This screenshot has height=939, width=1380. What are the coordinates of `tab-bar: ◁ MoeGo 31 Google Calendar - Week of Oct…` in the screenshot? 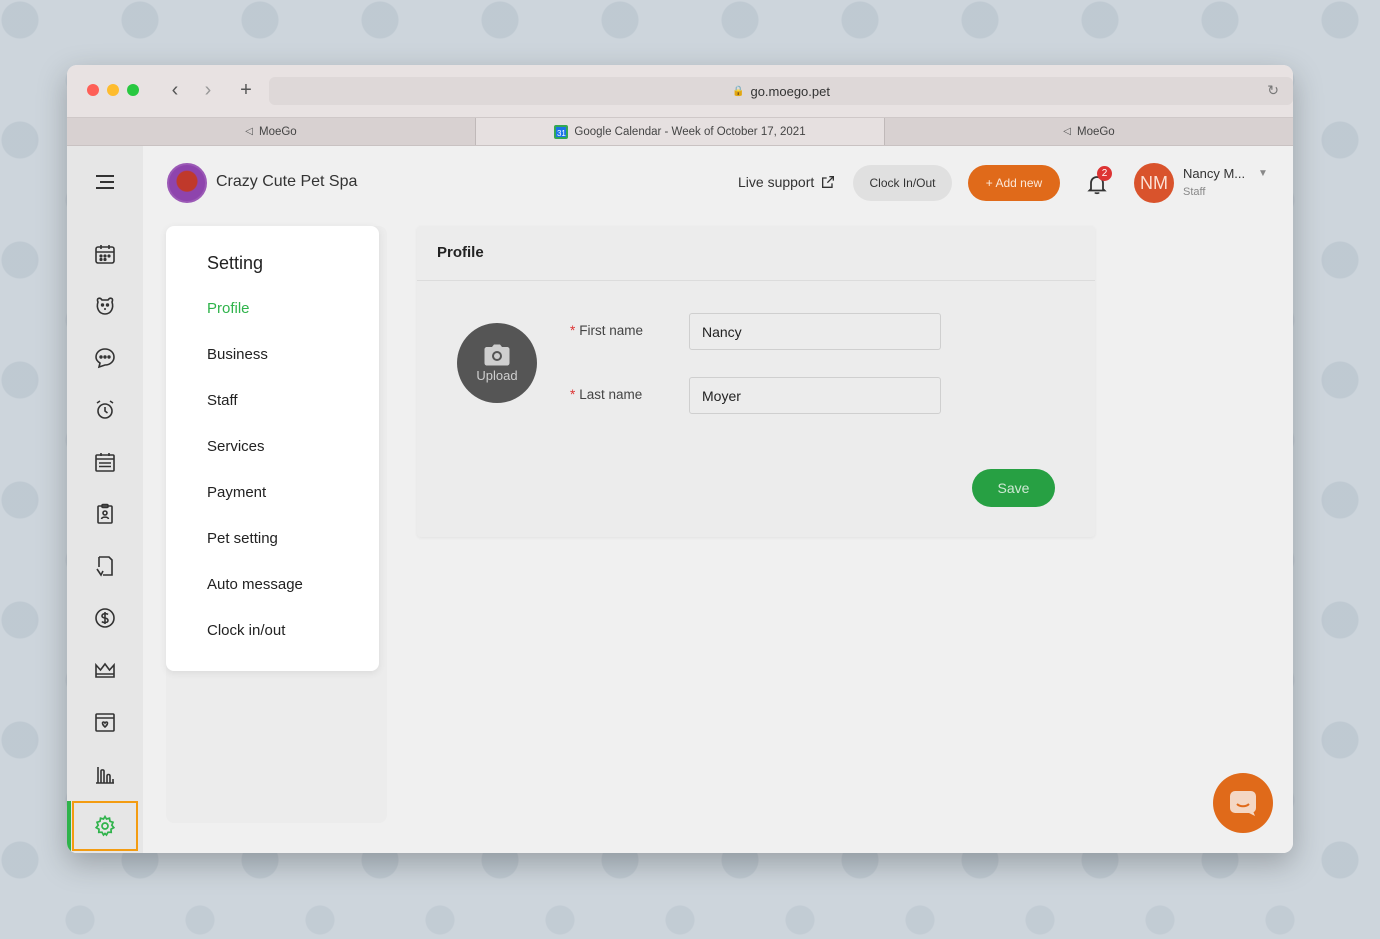 It's located at (680, 131).